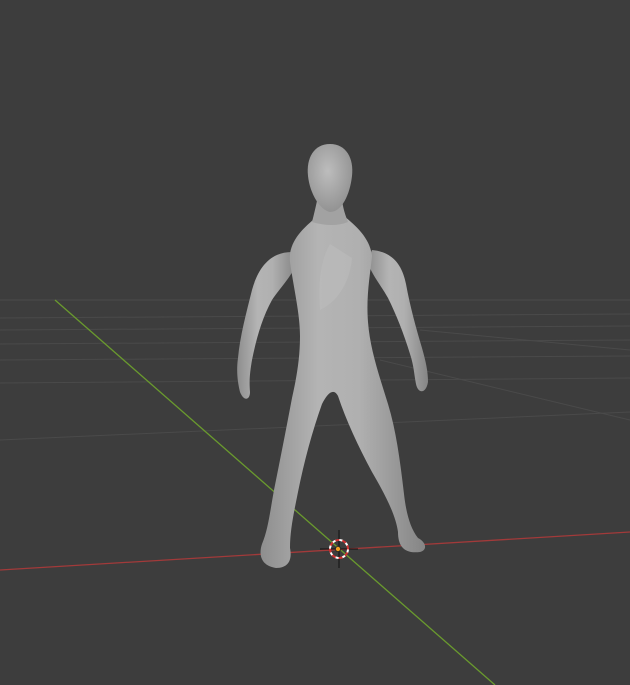  Describe the element at coordinates (266, 325) in the screenshot. I see `left-arm` at that location.